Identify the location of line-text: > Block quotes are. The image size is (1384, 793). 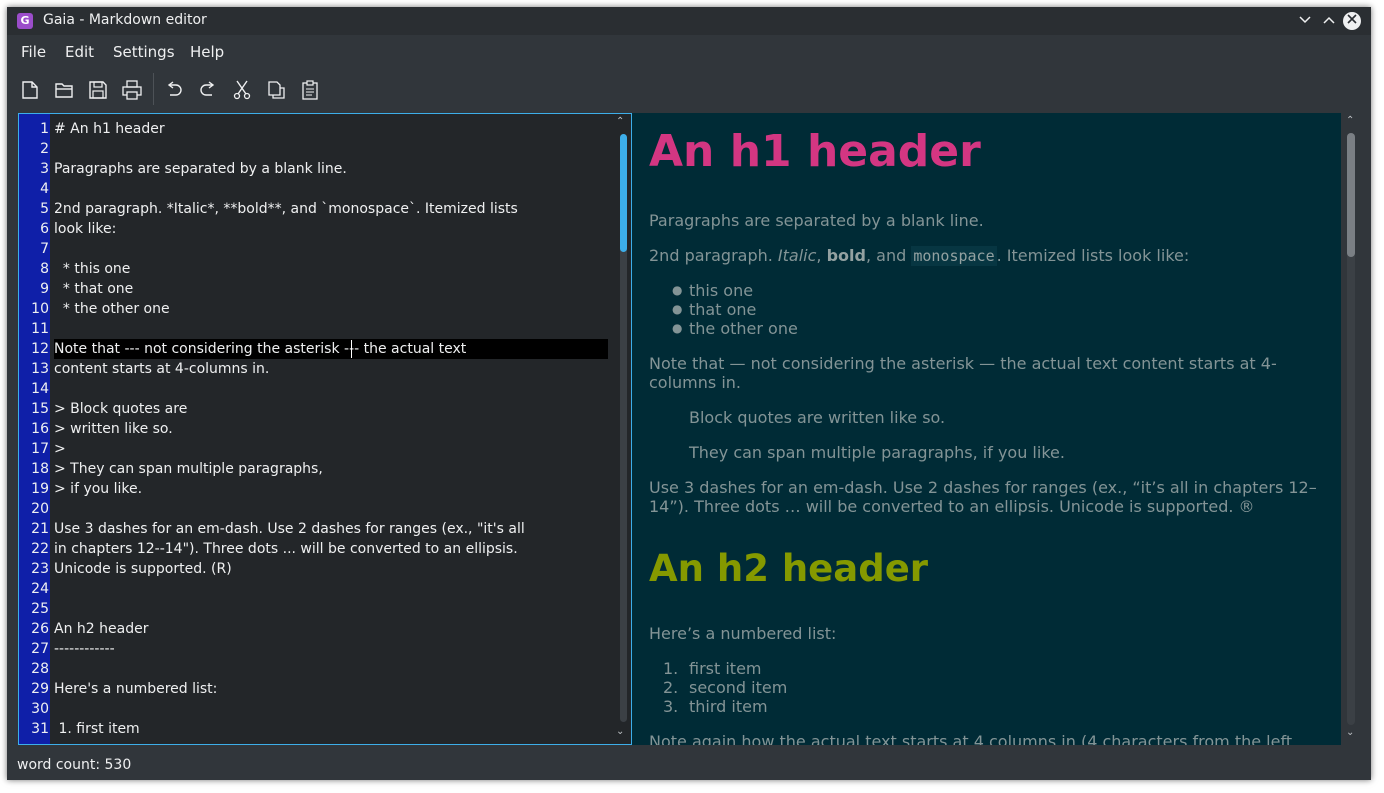
(120, 409).